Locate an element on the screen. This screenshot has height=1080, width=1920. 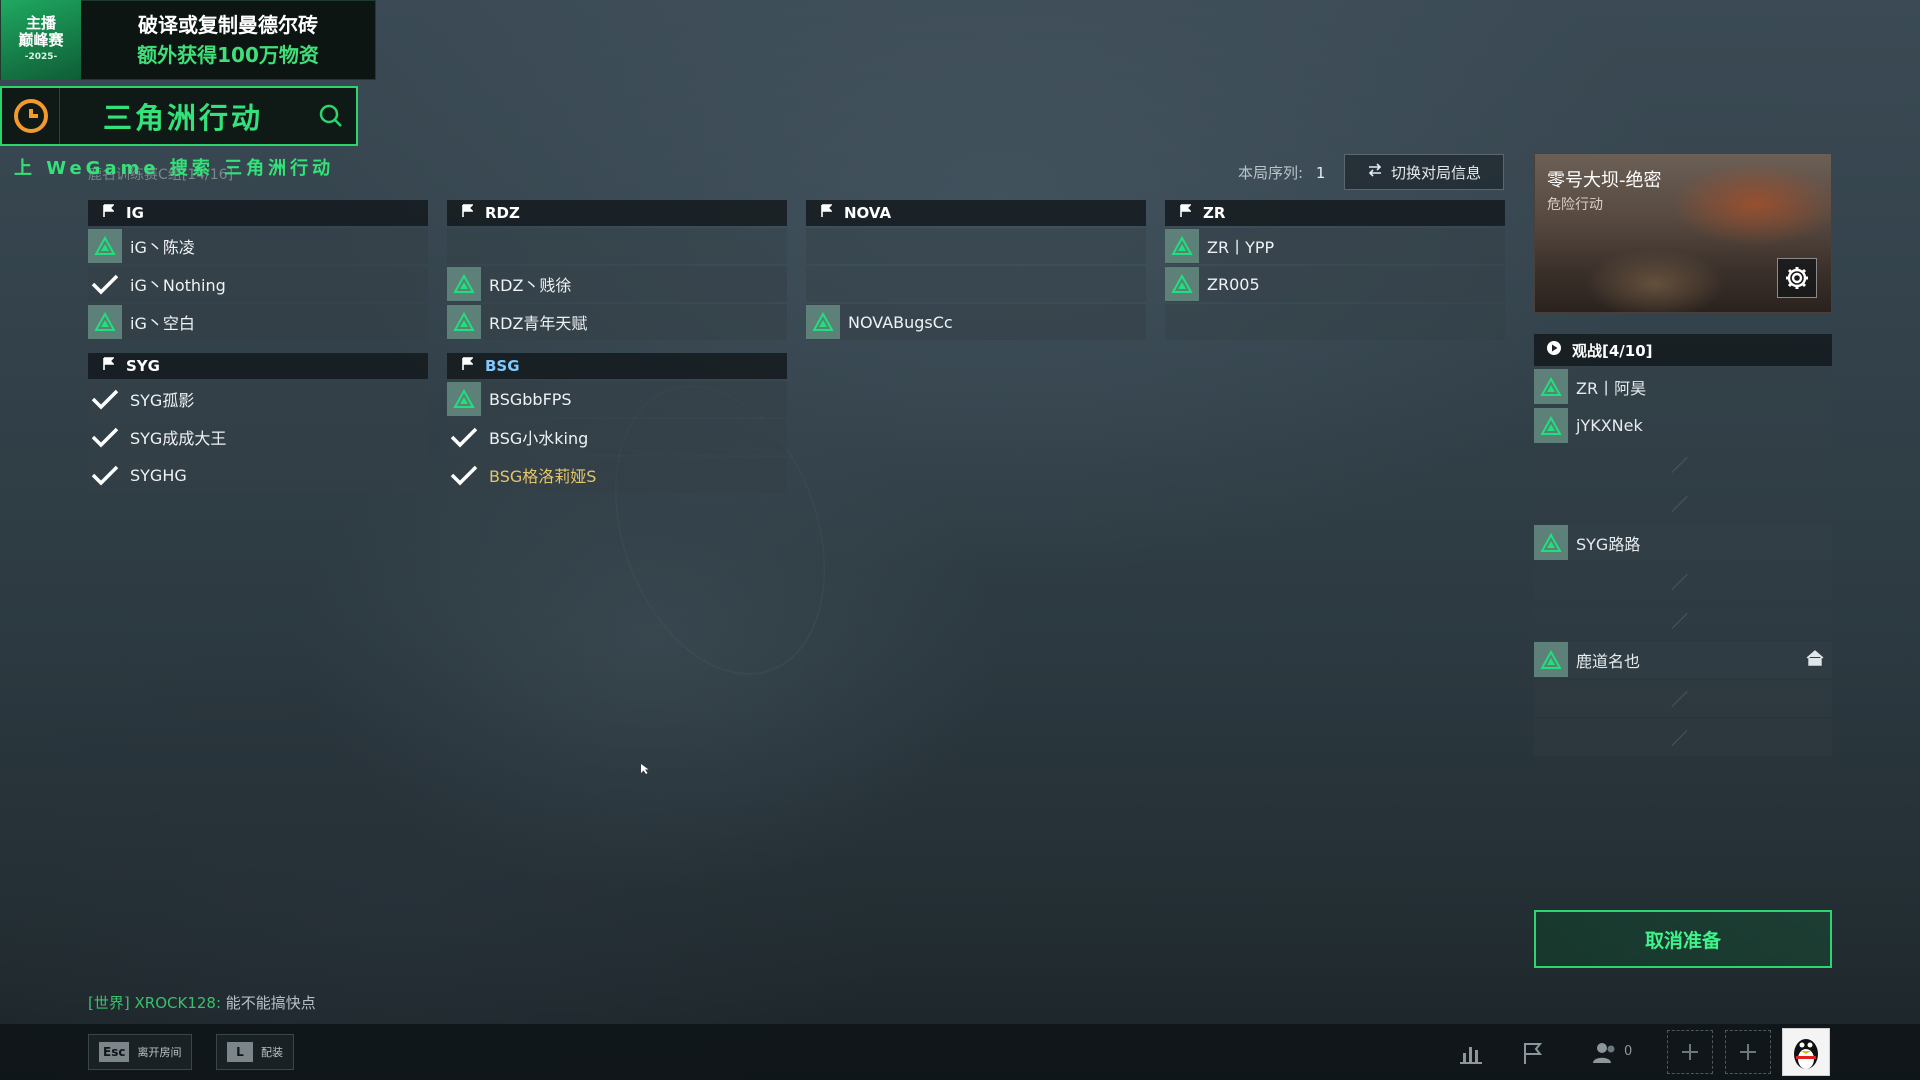
team-name: BSG is located at coordinates (502, 366).